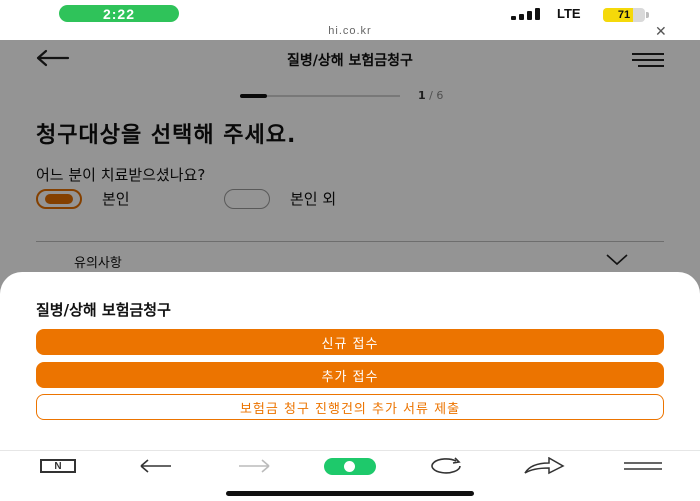  Describe the element at coordinates (350, 466) in the screenshot. I see `home-icon` at that location.